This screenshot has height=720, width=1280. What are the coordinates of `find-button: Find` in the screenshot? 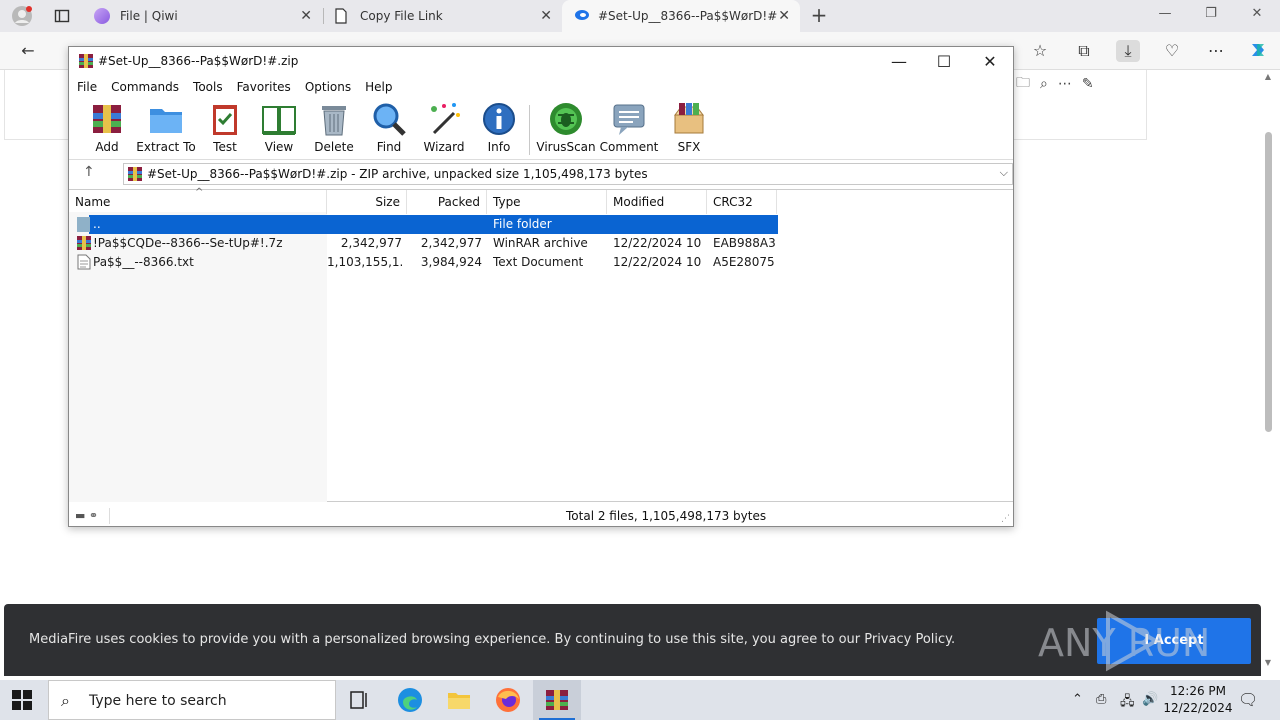 It's located at (389, 129).